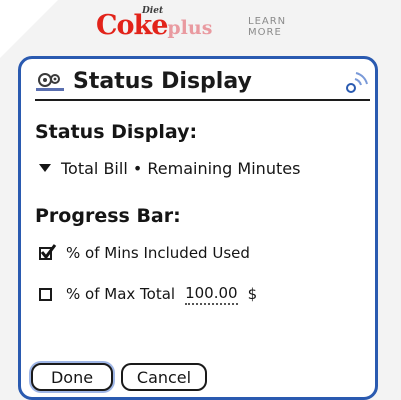  I want to click on mins-included-checkbox, so click(48, 251).